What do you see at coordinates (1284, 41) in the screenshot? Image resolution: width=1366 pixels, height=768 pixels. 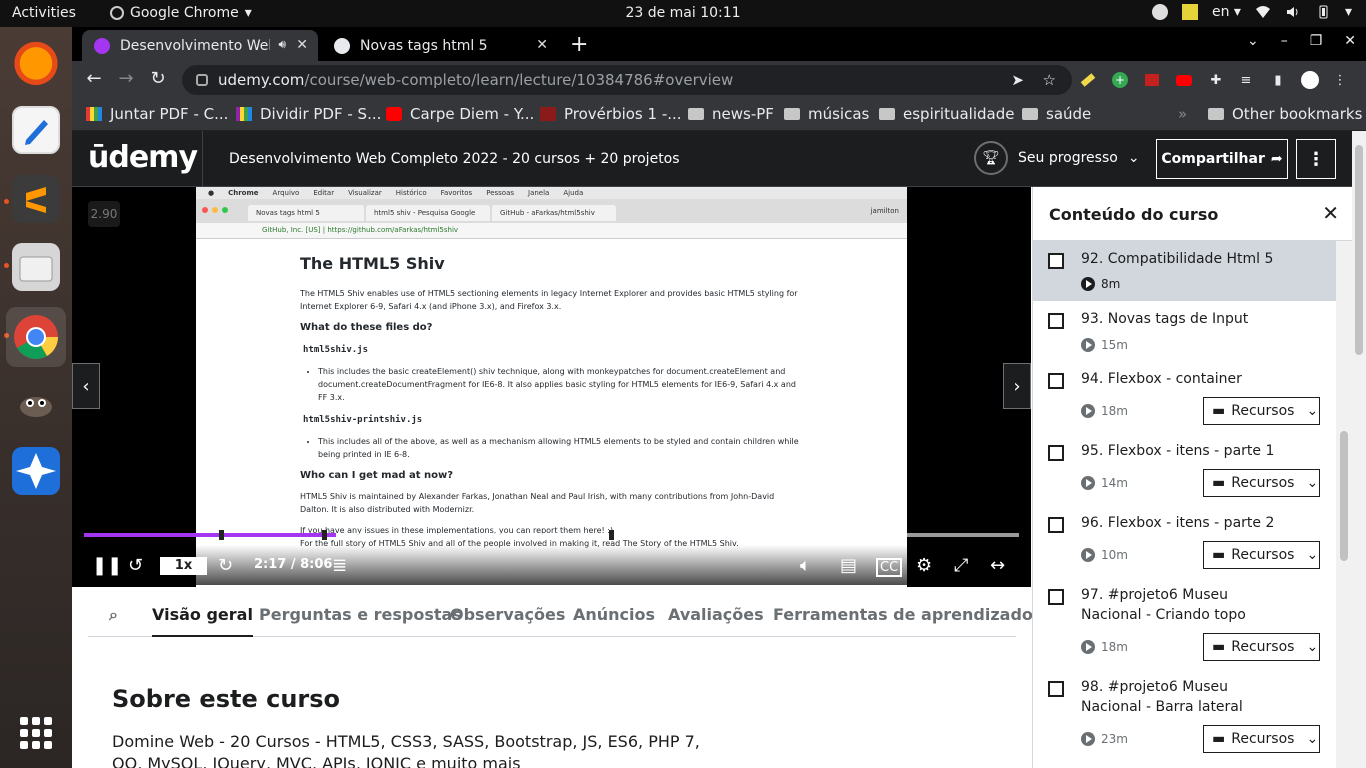 I see `minimize-icon: –` at bounding box center [1284, 41].